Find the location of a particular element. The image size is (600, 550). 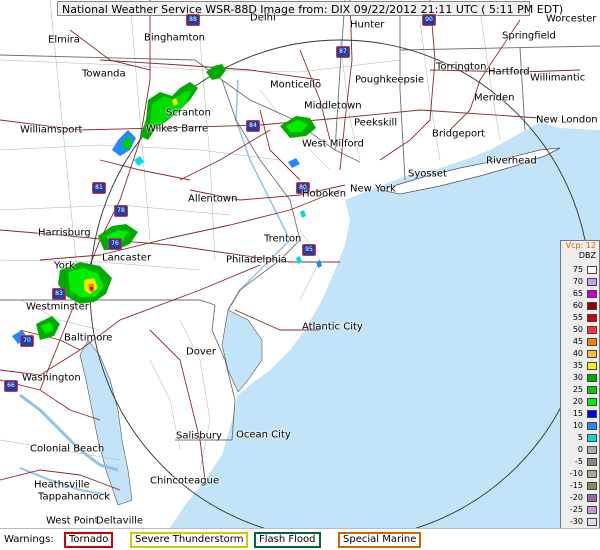

interstate-84-shield: 84 is located at coordinates (253, 126).